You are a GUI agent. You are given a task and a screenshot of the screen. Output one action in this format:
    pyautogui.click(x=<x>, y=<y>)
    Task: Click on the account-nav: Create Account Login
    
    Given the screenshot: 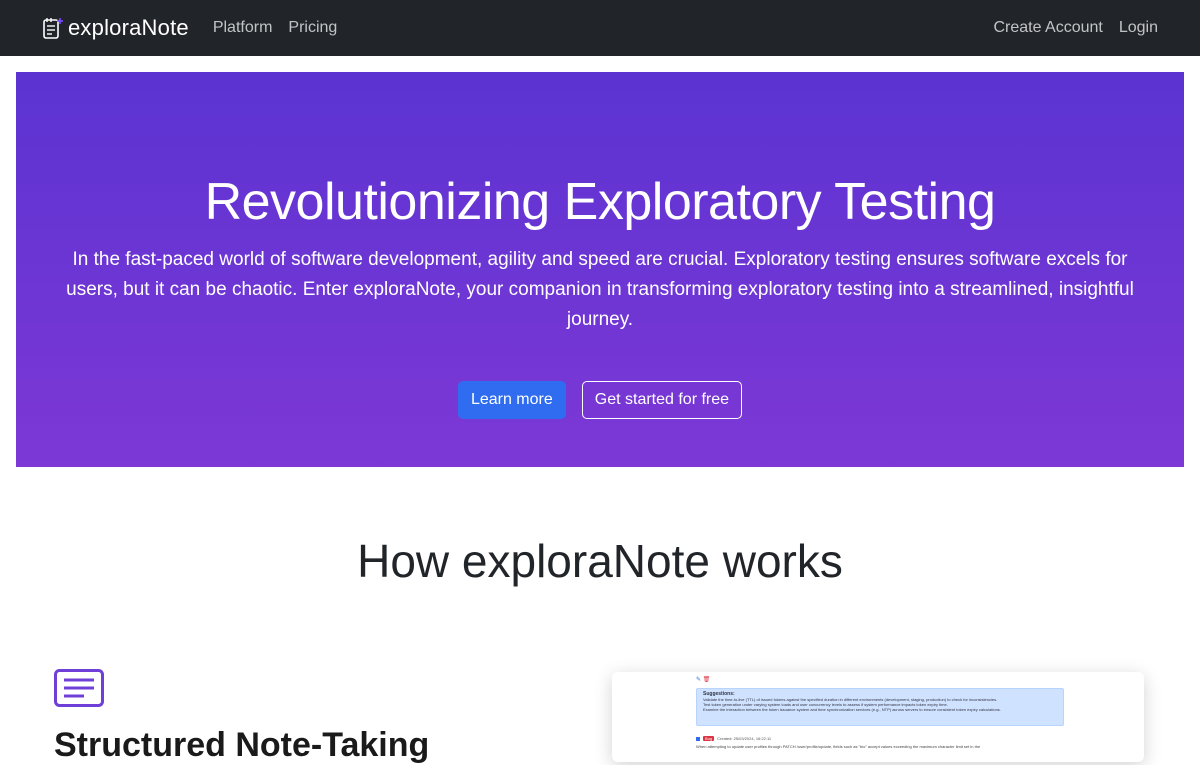 What is the action you would take?
    pyautogui.click(x=1075, y=28)
    